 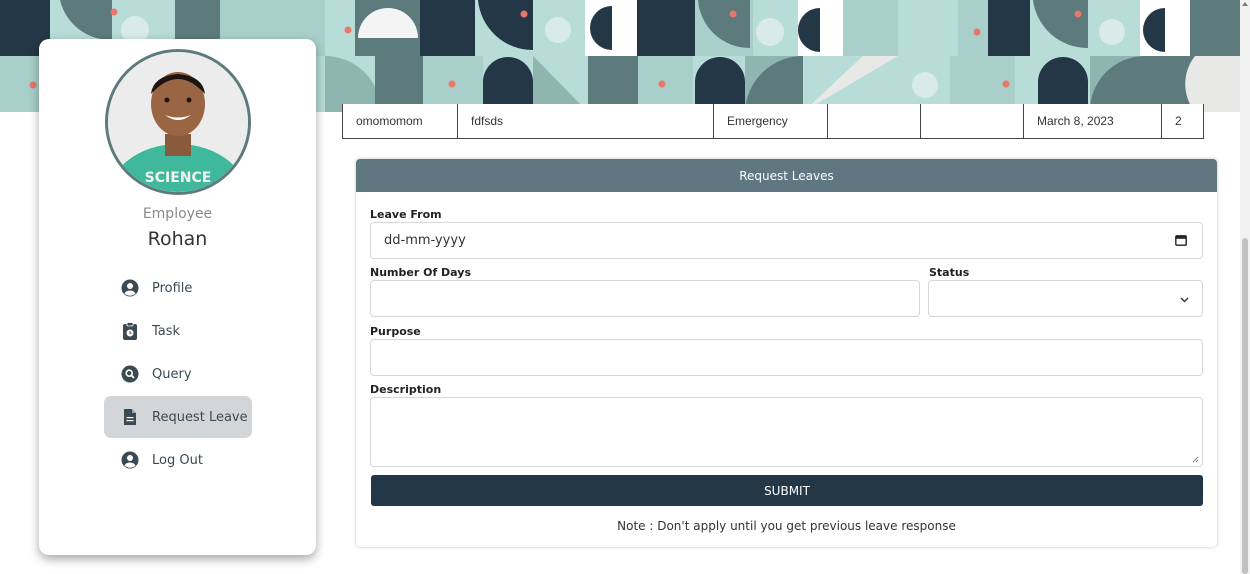 I want to click on nav-label-log-out: Log Out, so click(x=177, y=460).